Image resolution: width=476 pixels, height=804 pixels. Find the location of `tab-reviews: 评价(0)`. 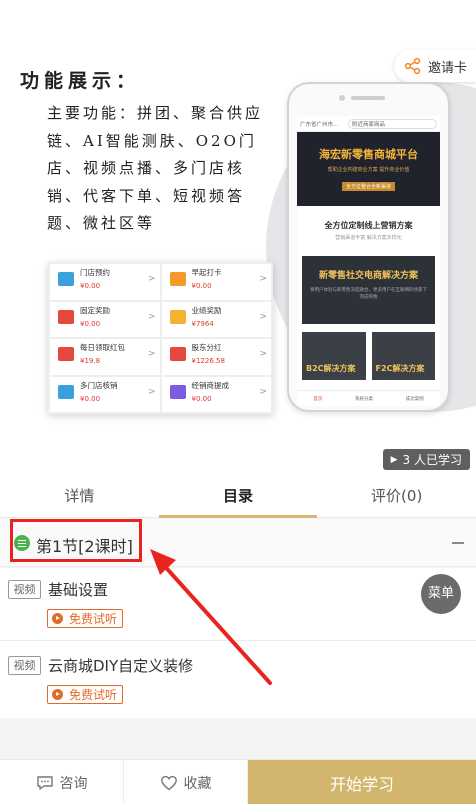

tab-reviews: 评价(0) is located at coordinates (396, 495).